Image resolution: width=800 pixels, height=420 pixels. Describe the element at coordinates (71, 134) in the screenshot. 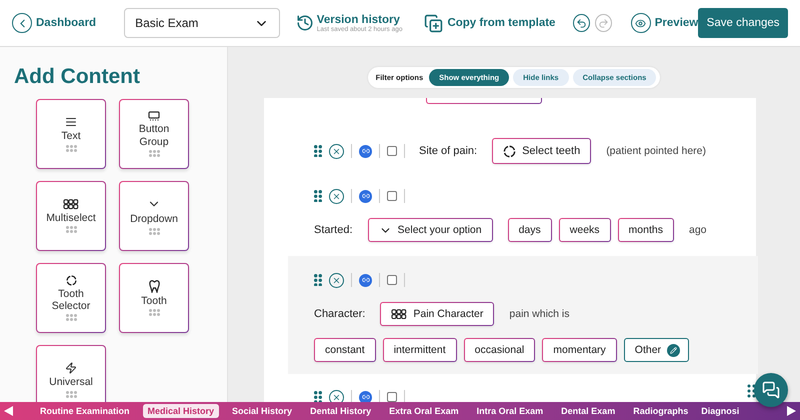

I see `content-block-tile: Text` at that location.